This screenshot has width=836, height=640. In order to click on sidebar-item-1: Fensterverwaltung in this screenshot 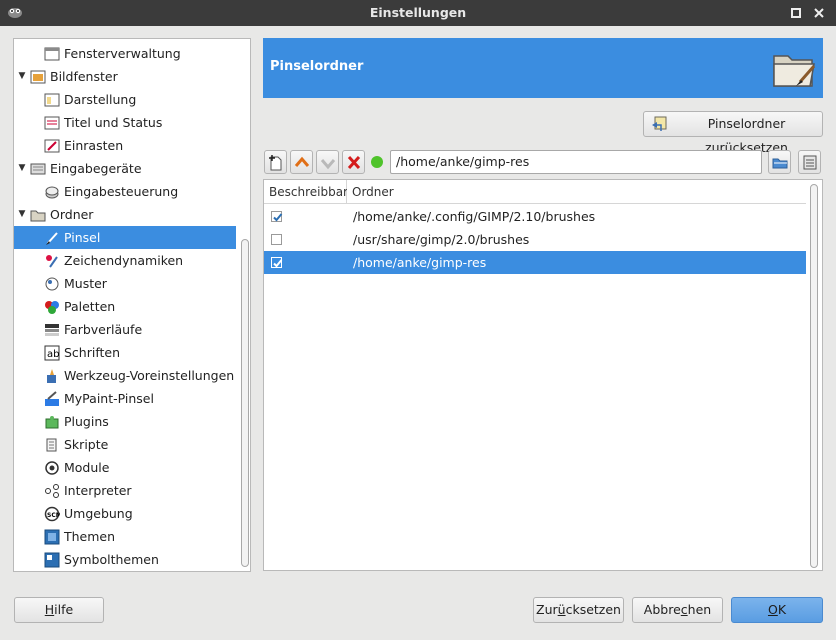, I will do `click(125, 53)`.